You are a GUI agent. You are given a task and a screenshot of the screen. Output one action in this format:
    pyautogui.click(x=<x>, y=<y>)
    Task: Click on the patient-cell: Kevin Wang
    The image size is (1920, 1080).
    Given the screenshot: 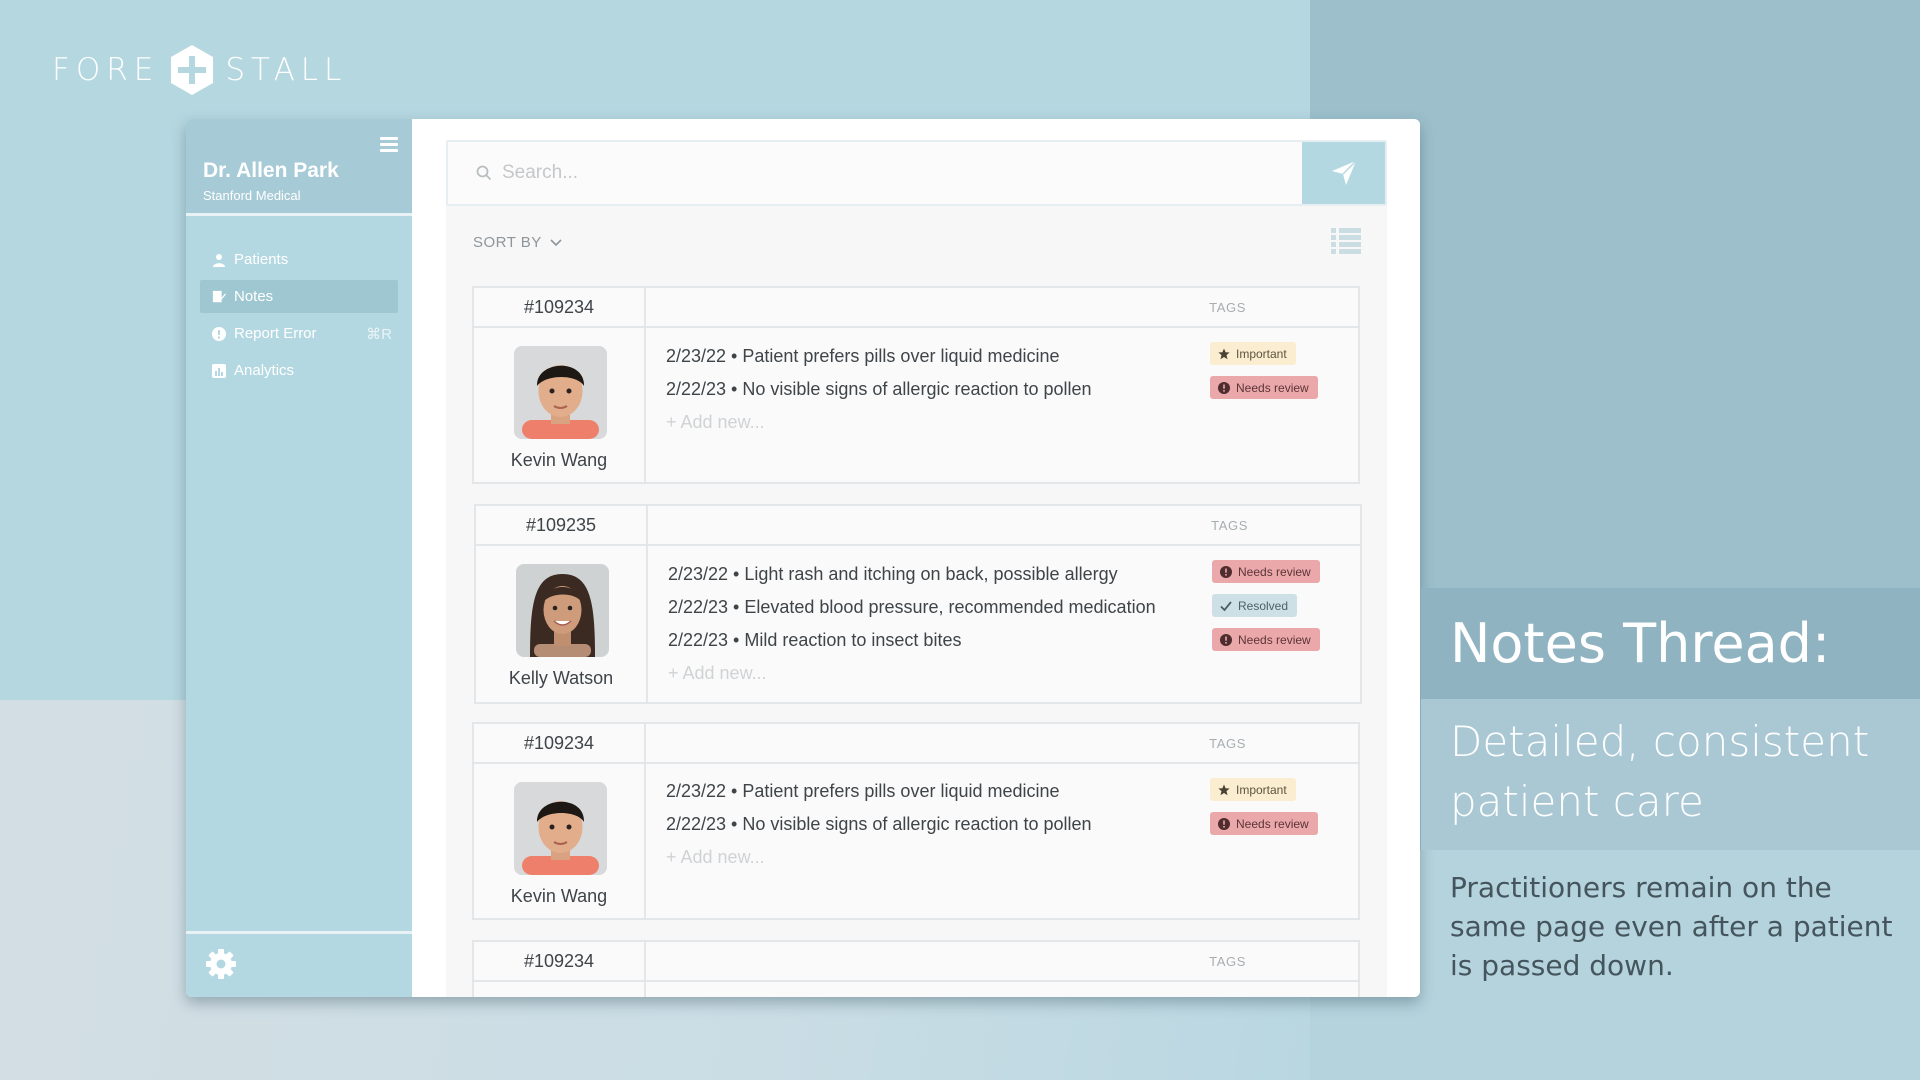 What is the action you would take?
    pyautogui.click(x=560, y=405)
    